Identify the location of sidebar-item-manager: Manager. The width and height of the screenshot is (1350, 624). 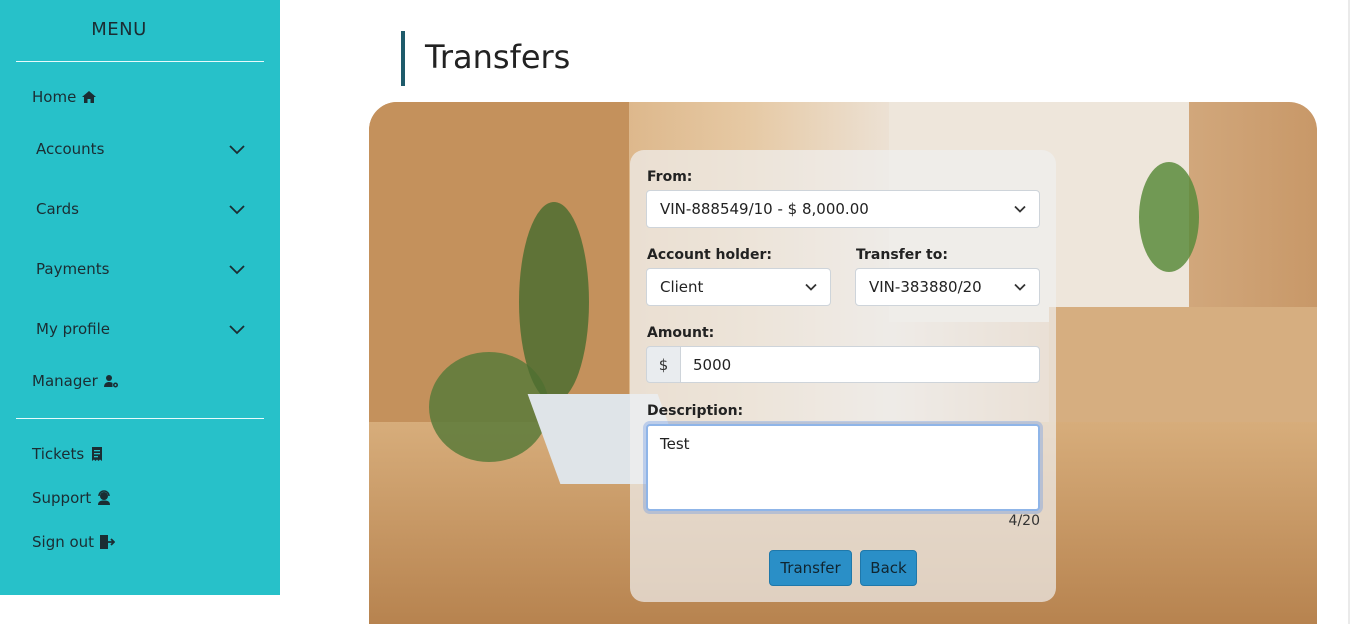
(75, 381).